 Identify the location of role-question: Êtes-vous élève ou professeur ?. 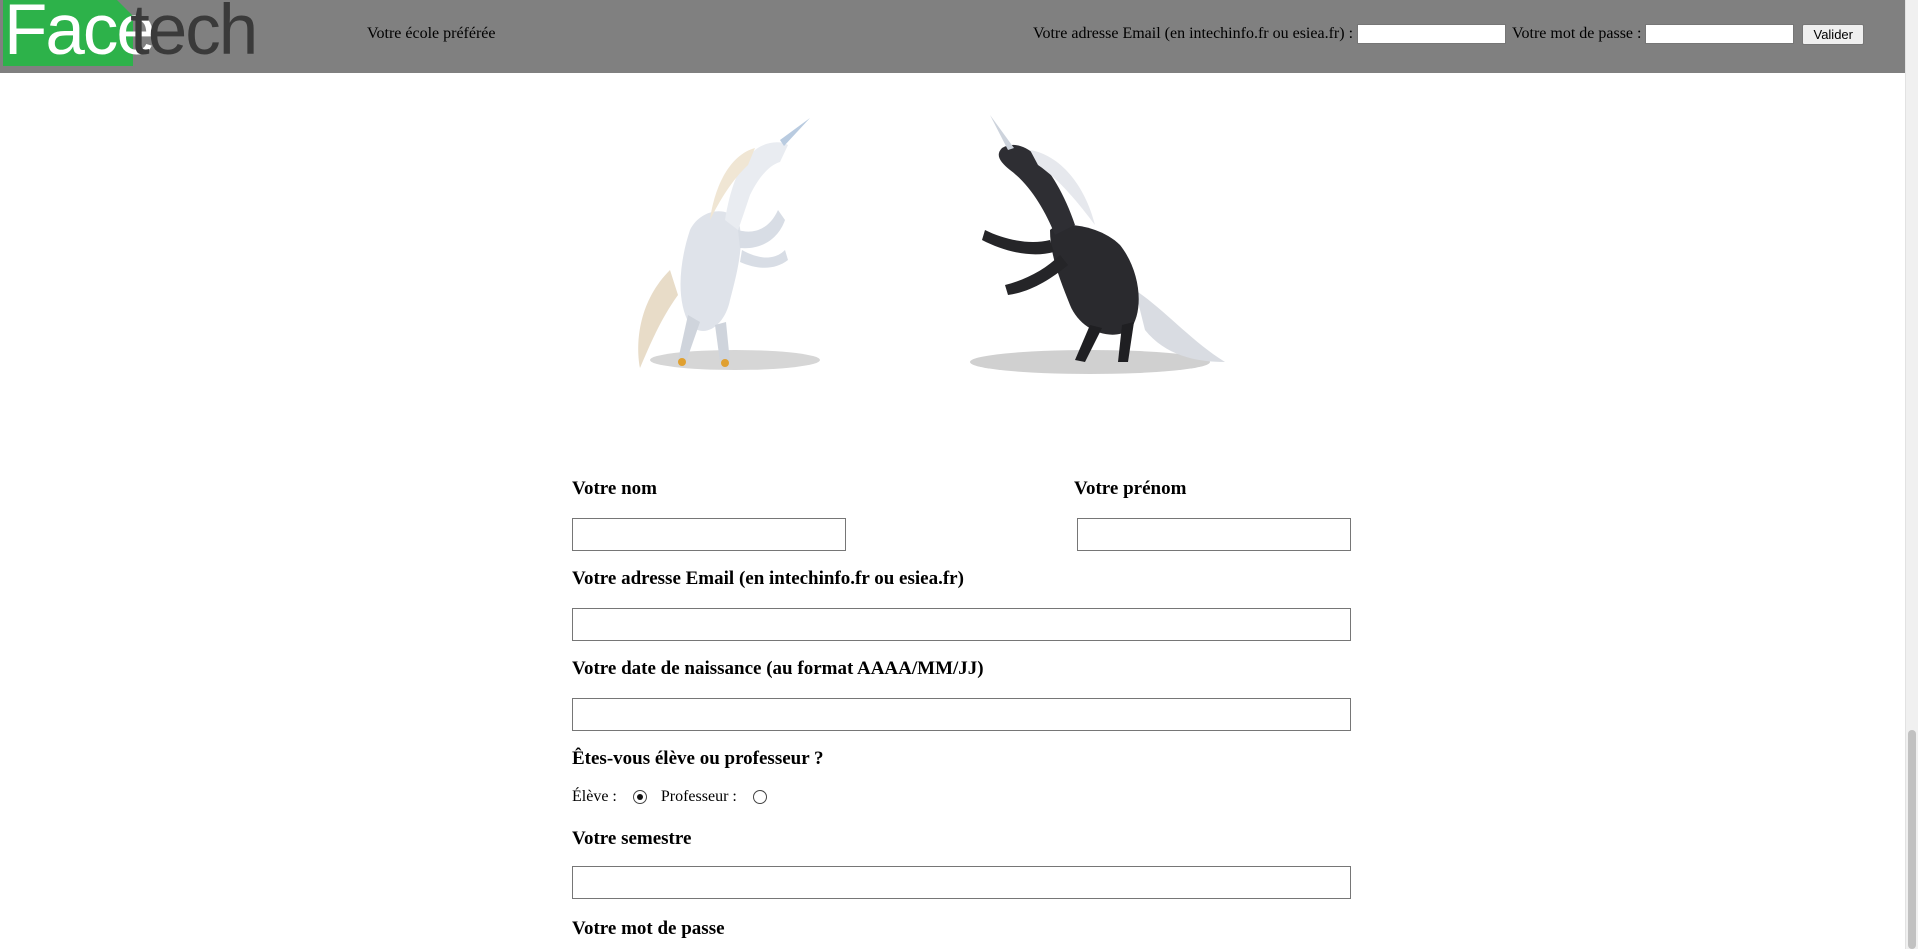
(698, 758).